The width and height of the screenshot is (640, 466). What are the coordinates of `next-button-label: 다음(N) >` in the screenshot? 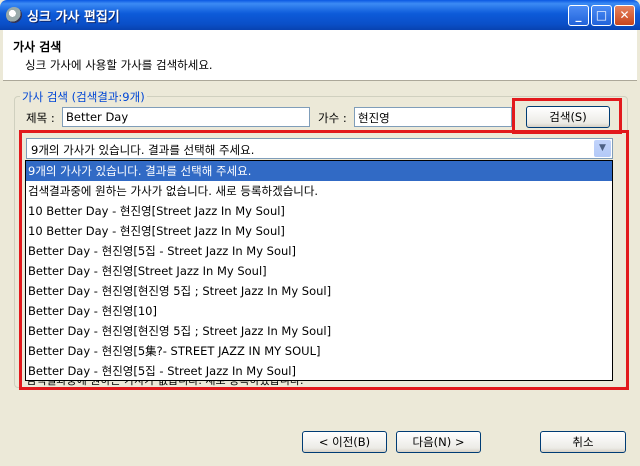 It's located at (438, 442).